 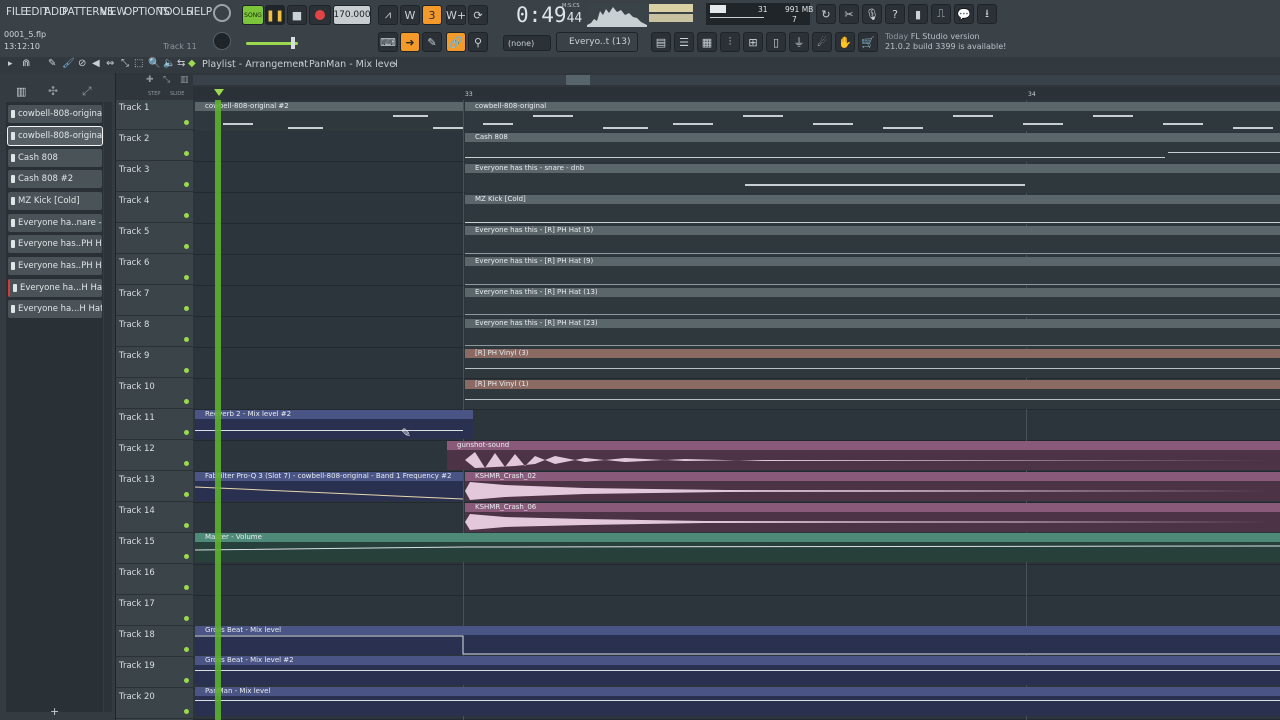 What do you see at coordinates (432, 15) in the screenshot?
I see `countdown-button: 3` at bounding box center [432, 15].